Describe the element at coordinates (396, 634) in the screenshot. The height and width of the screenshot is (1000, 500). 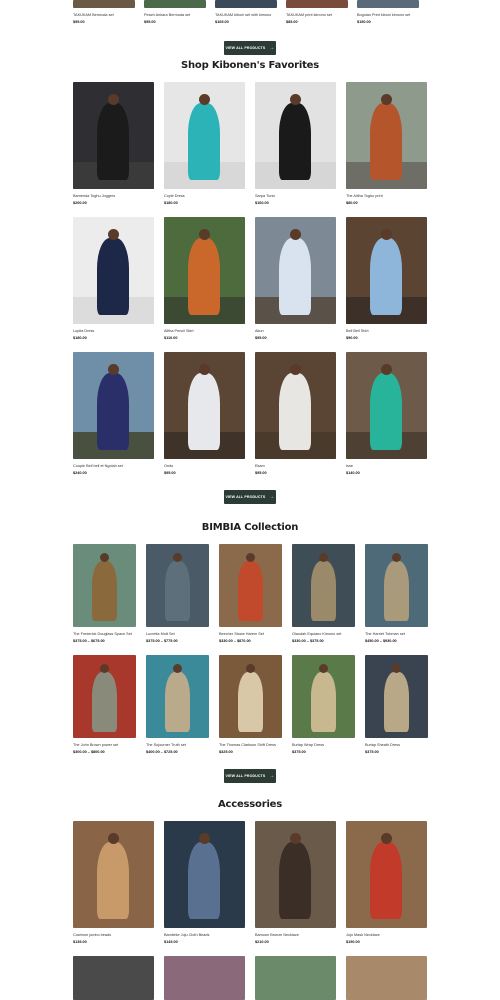
I see `product-name: The Harriet Tubman set` at that location.